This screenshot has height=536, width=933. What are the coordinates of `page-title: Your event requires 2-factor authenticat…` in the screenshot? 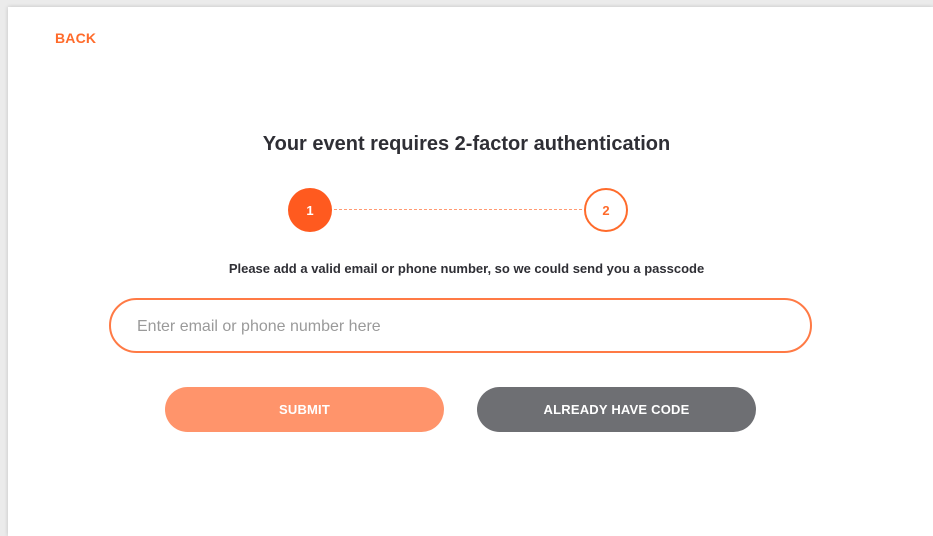 It's located at (466, 144).